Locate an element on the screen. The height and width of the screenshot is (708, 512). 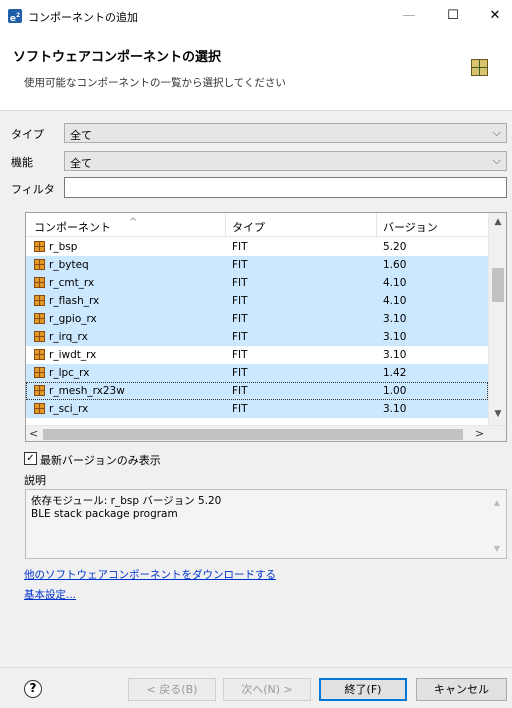
e2-studio-app-icon: e2 is located at coordinates (15, 16).